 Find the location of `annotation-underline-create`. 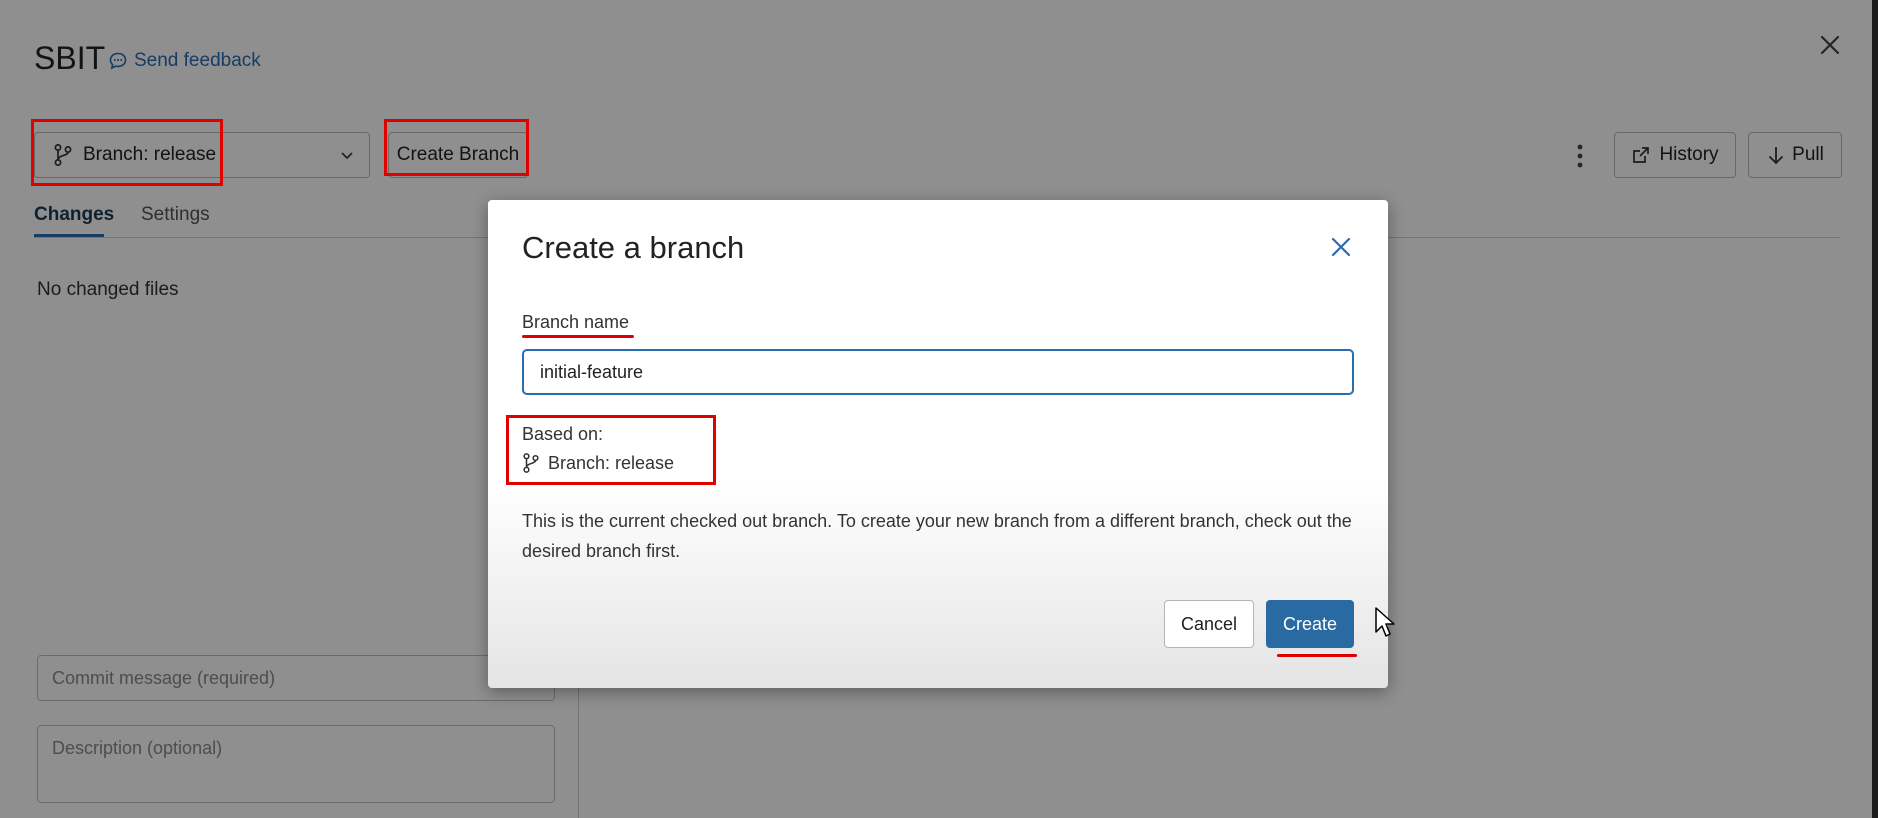

annotation-underline-create is located at coordinates (1317, 655).